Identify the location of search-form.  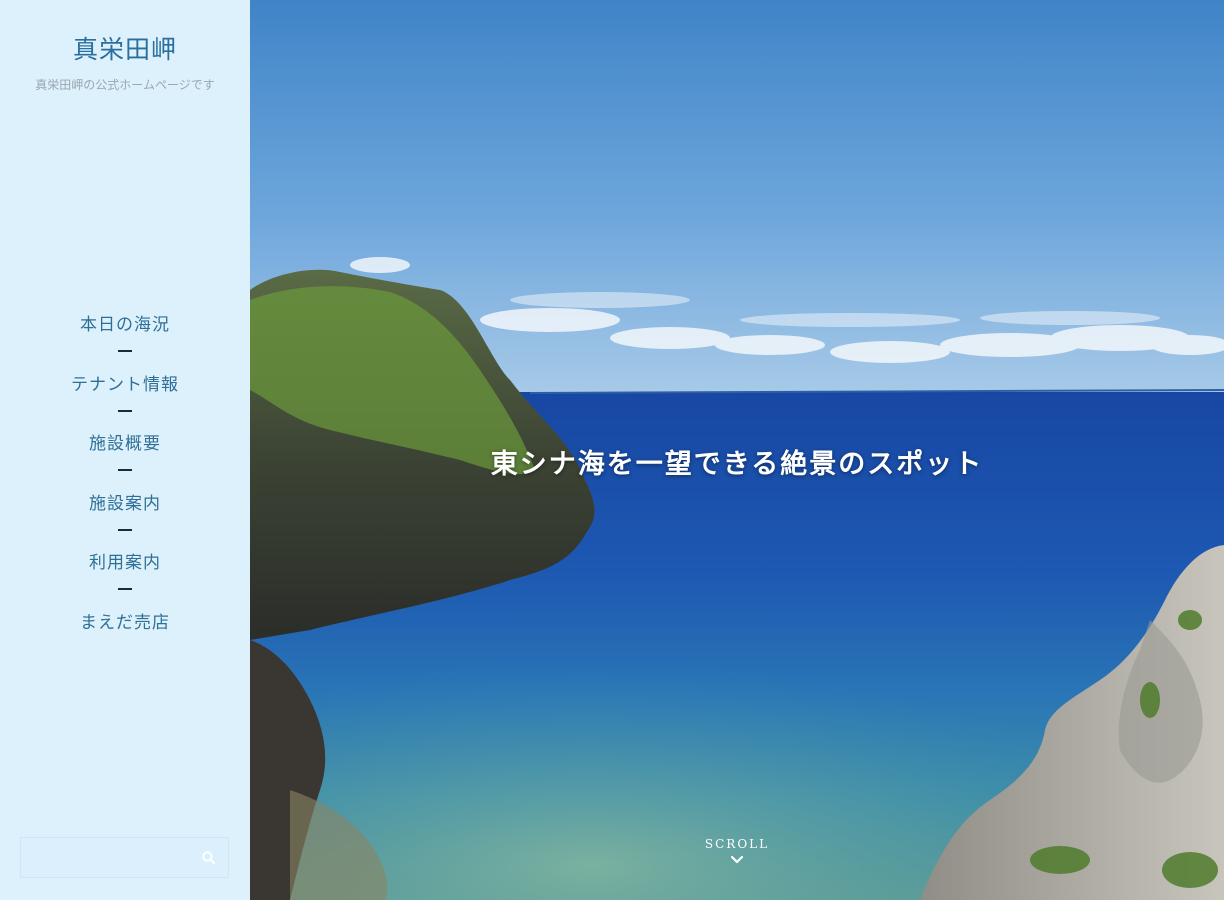
(124, 857).